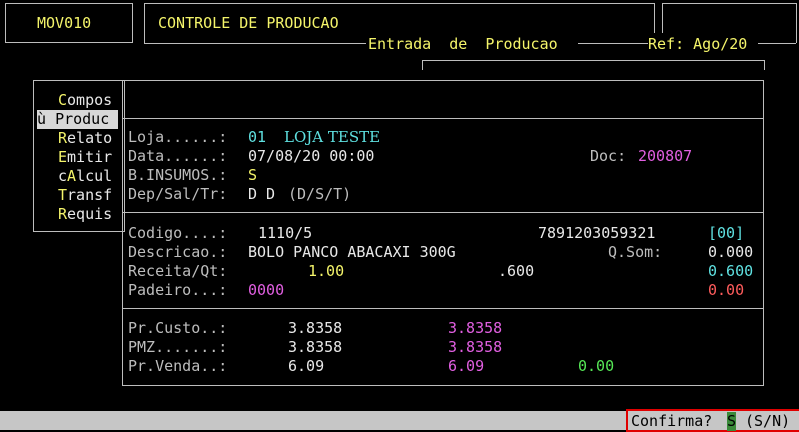 The height and width of the screenshot is (432, 799). What do you see at coordinates (255, 43) in the screenshot?
I see `title-box-bottom-left` at bounding box center [255, 43].